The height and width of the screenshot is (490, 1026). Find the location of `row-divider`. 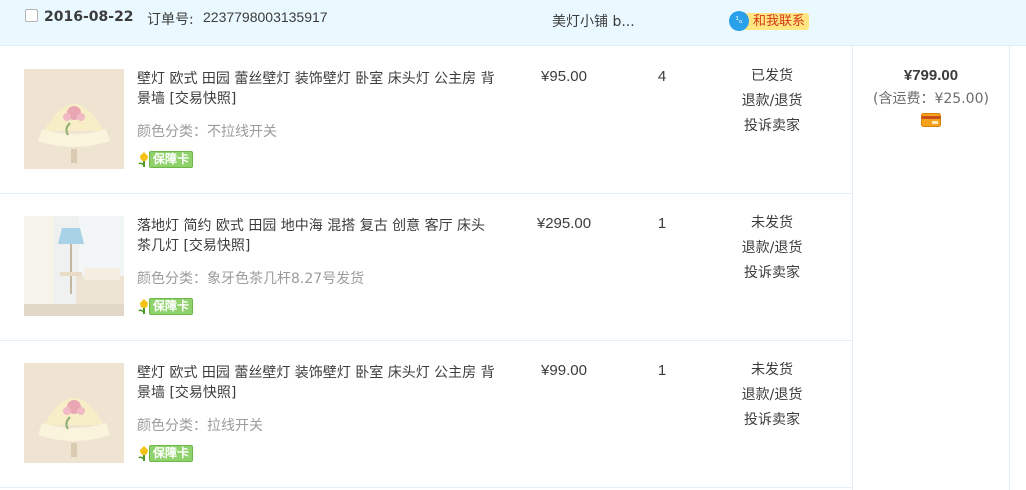

row-divider is located at coordinates (426, 487).